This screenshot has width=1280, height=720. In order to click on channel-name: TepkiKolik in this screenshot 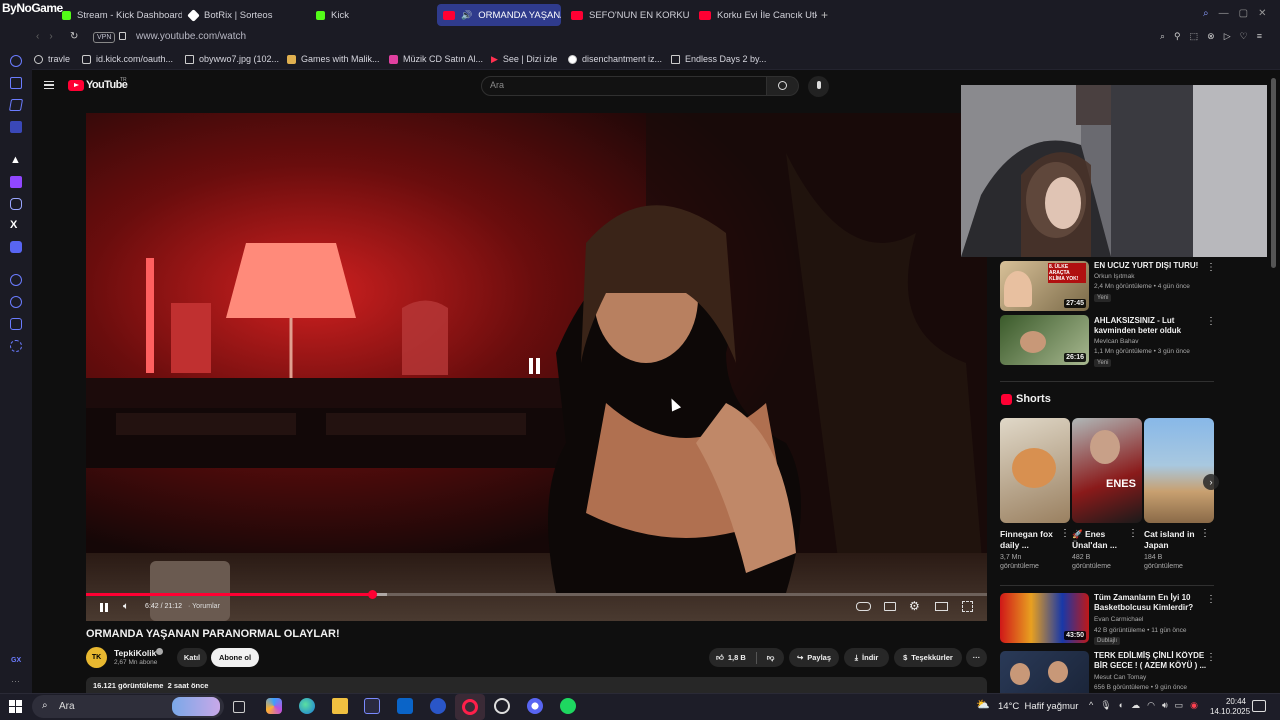, I will do `click(135, 653)`.